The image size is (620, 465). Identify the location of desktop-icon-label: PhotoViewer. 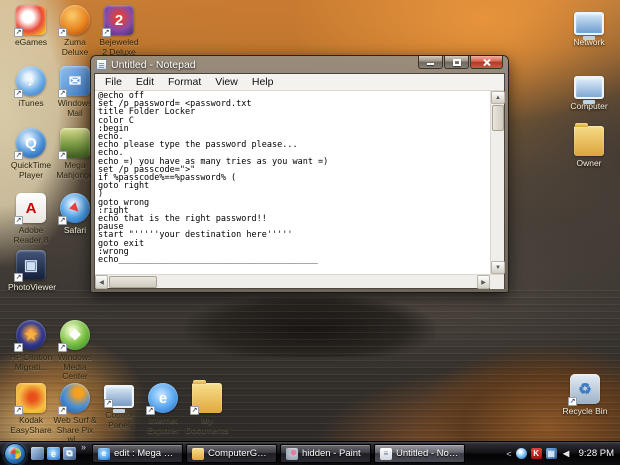
(32, 287).